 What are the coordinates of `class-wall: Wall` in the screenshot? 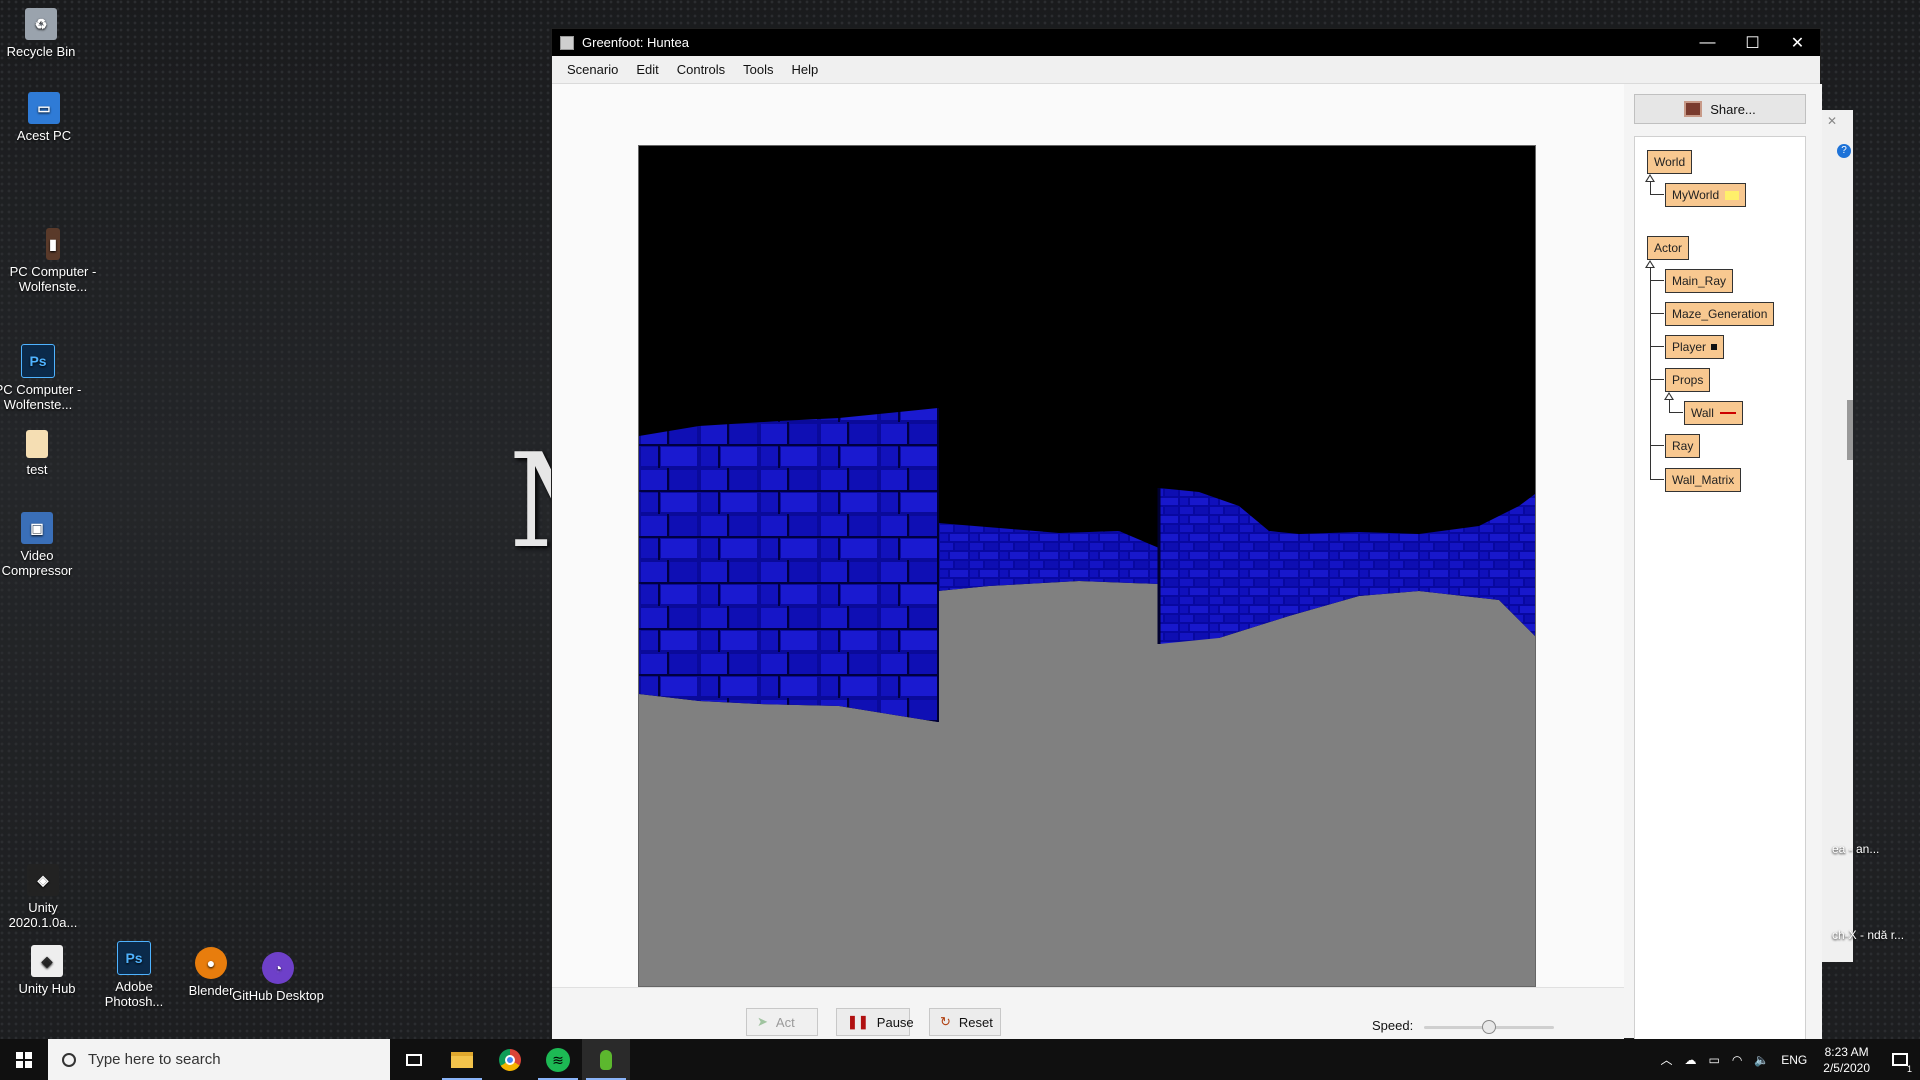 It's located at (1715, 415).